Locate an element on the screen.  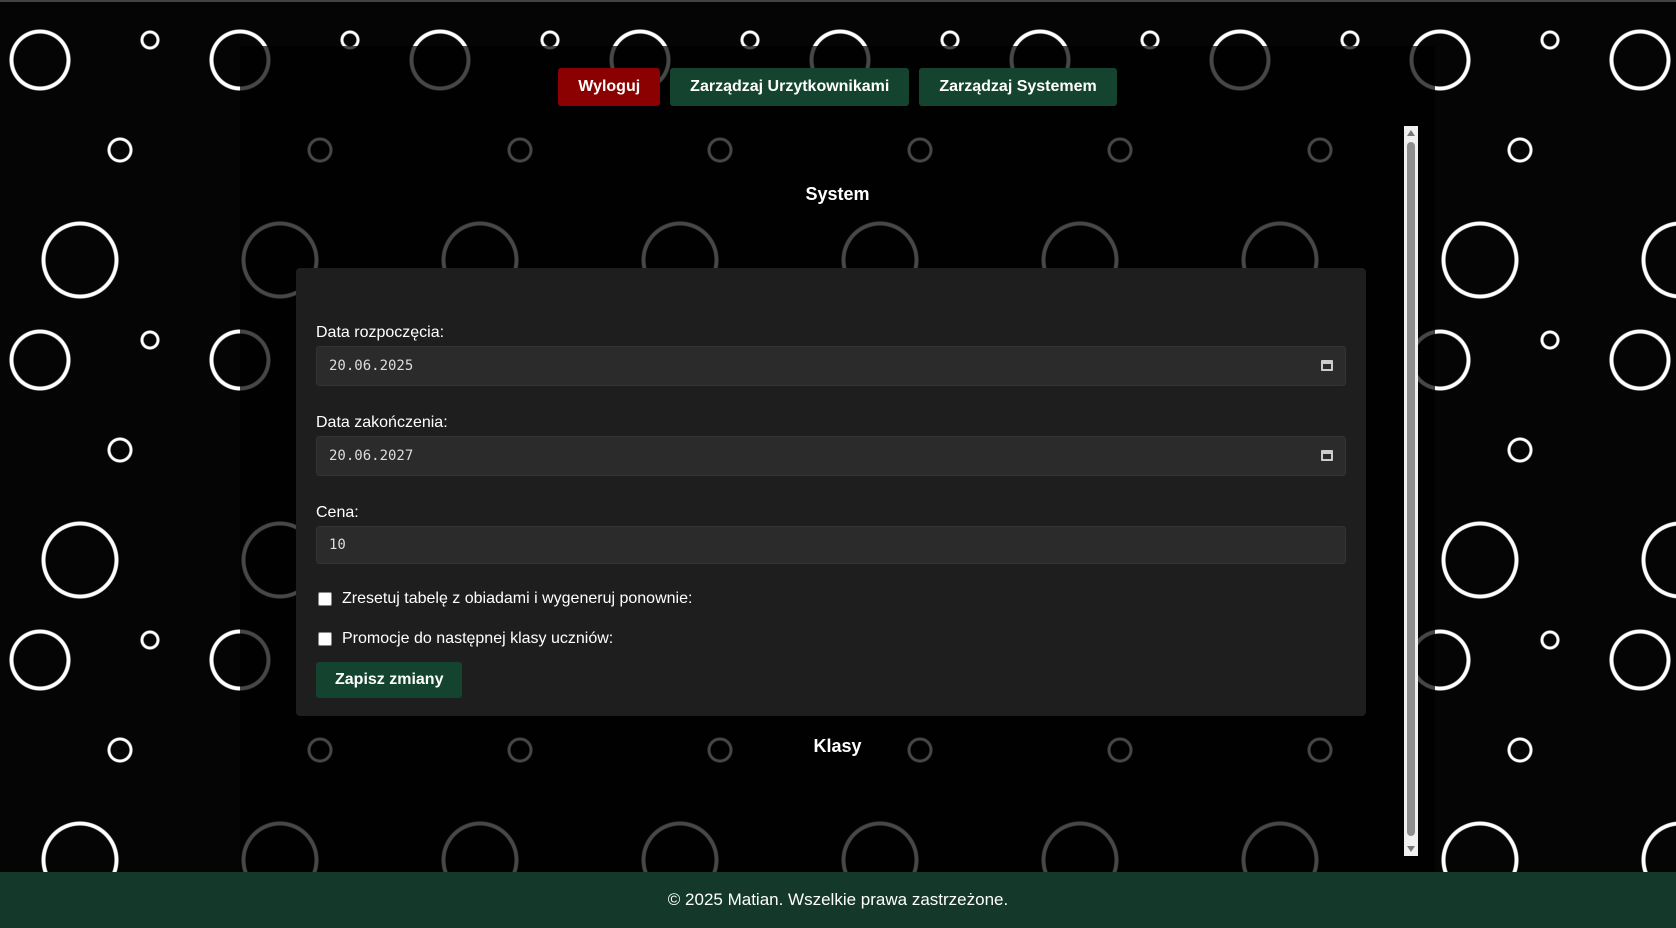
start-date-input: 20.06.2025 is located at coordinates (831, 366).